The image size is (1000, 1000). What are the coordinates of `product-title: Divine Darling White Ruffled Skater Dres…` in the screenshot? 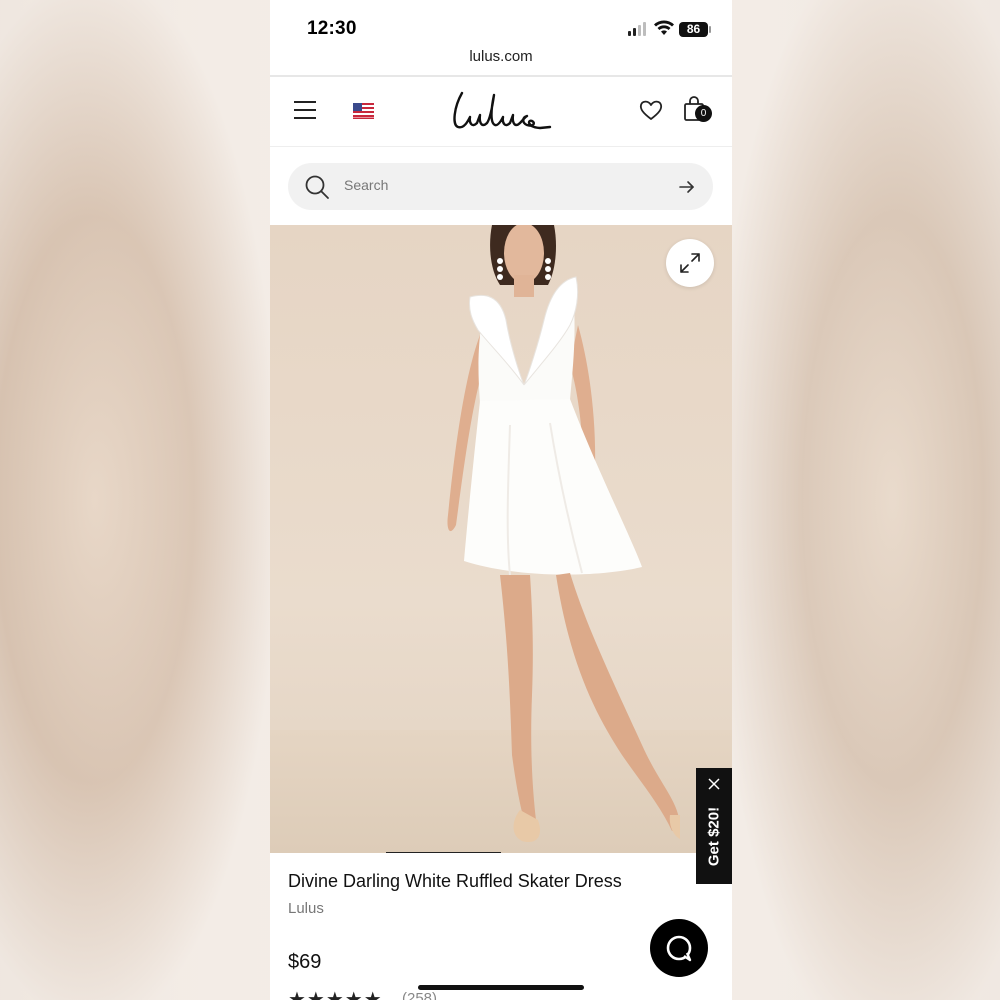 It's located at (455, 881).